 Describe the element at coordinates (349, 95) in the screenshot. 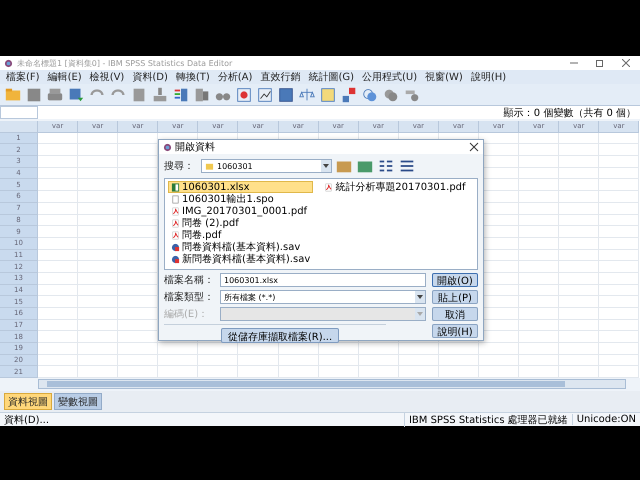

I see `label-value-icon` at that location.